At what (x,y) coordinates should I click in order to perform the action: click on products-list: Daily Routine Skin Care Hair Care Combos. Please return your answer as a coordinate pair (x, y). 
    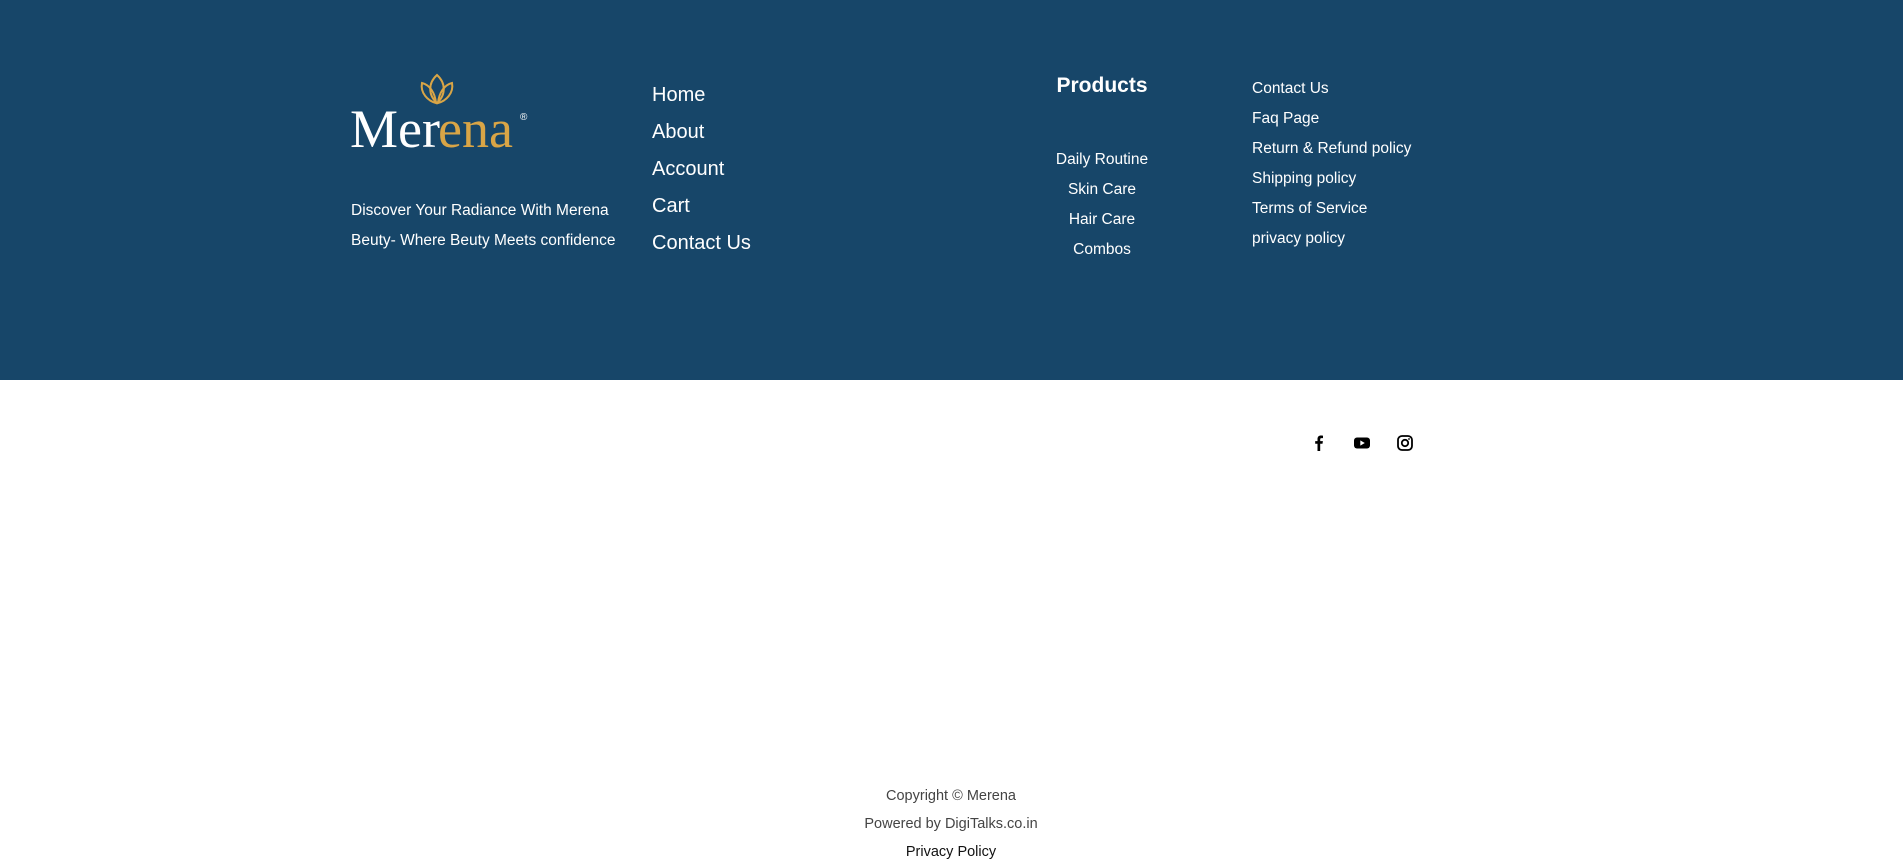
    Looking at the image, I should click on (1102, 205).